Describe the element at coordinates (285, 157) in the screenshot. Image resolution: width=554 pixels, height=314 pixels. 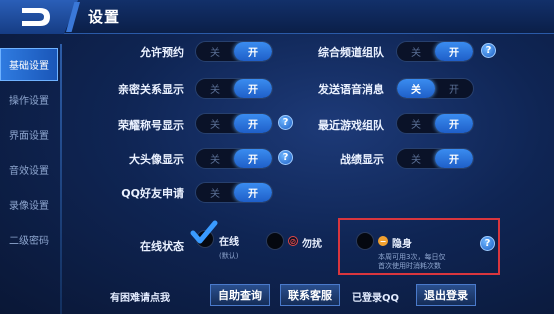
I see `avatar-display-help-icon: ?` at that location.